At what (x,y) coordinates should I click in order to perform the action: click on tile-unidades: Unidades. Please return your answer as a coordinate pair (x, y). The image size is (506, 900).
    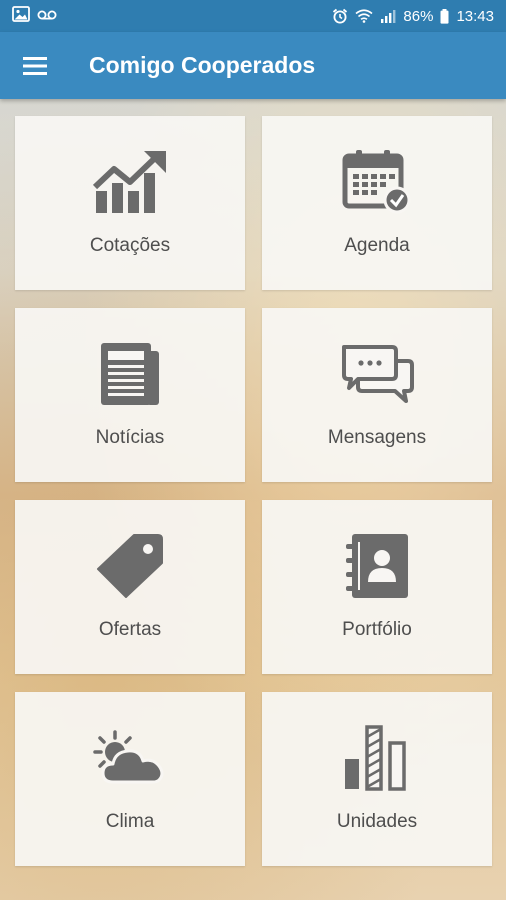
    Looking at the image, I should click on (377, 779).